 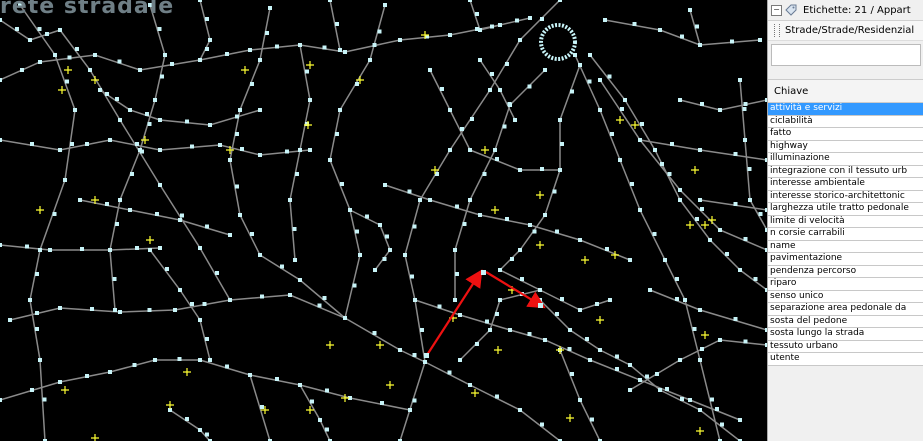 What do you see at coordinates (845, 184) in the screenshot?
I see `tag-key-item: interesse ambientale` at bounding box center [845, 184].